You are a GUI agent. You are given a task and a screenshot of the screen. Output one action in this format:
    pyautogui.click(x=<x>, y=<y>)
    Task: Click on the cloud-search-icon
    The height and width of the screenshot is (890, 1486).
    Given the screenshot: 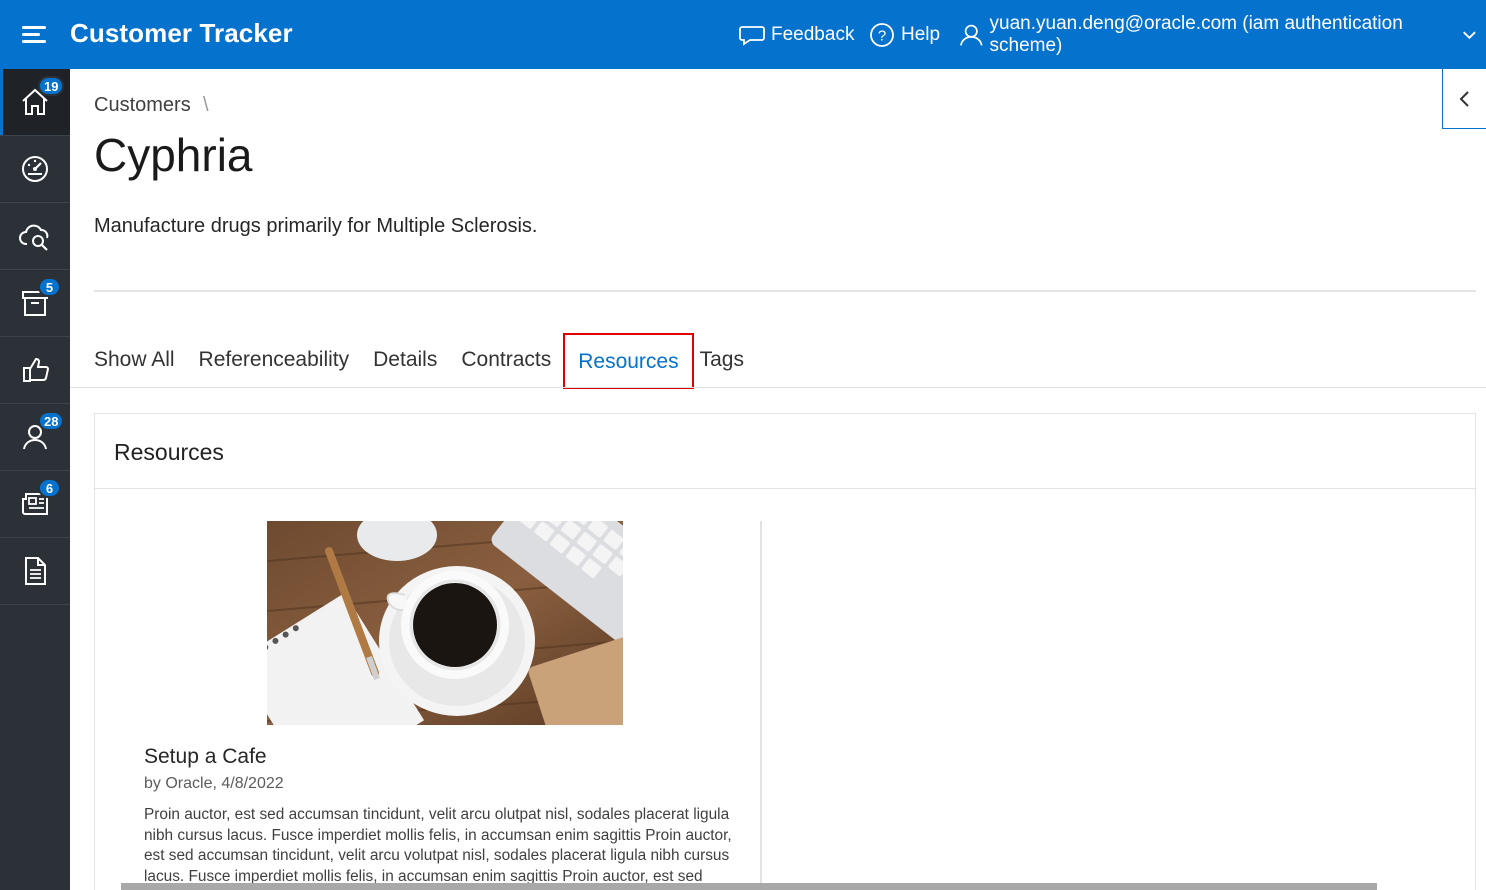 What is the action you would take?
    pyautogui.click(x=34, y=237)
    